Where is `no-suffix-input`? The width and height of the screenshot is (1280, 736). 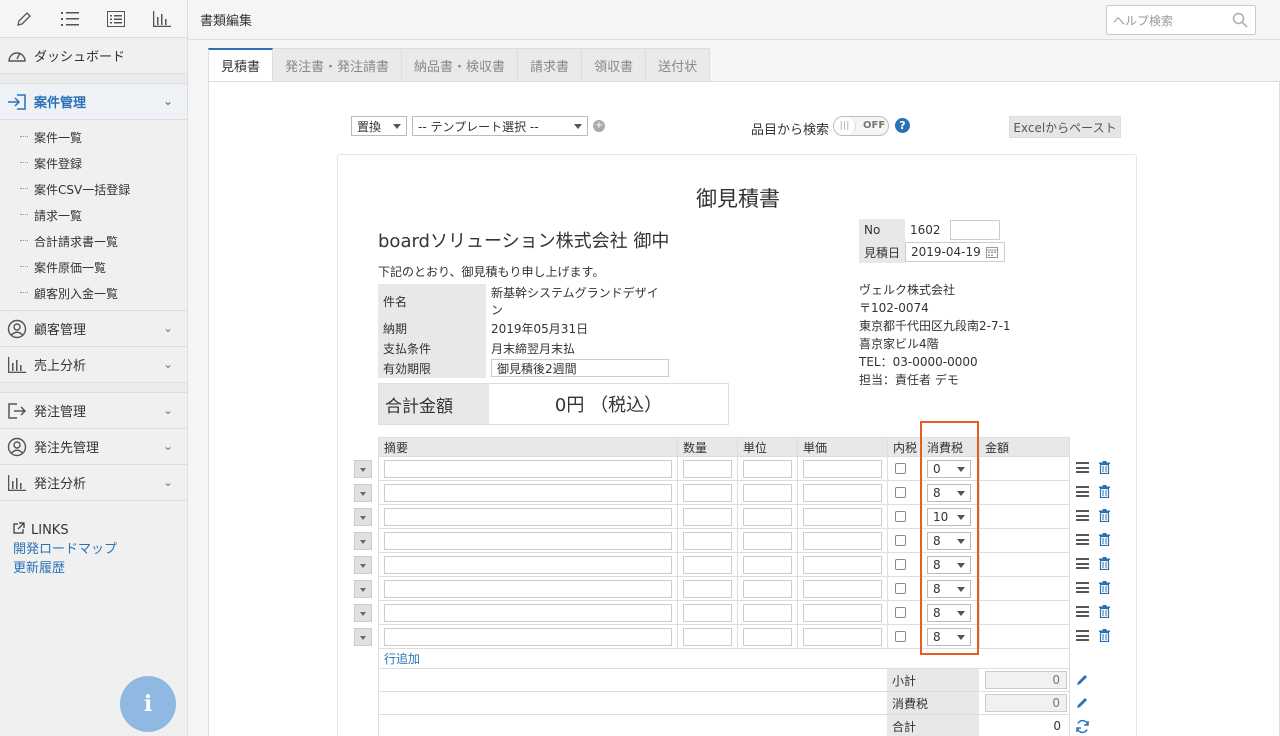
no-suffix-input is located at coordinates (974, 230).